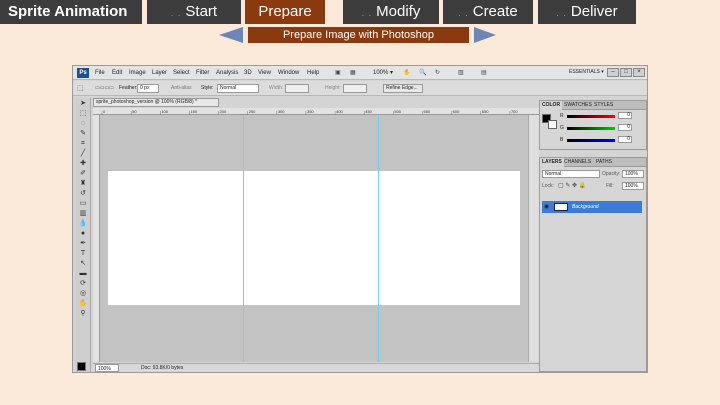 This screenshot has height=405, width=720. What do you see at coordinates (625, 127) in the screenshot?
I see `green-value: 0` at bounding box center [625, 127].